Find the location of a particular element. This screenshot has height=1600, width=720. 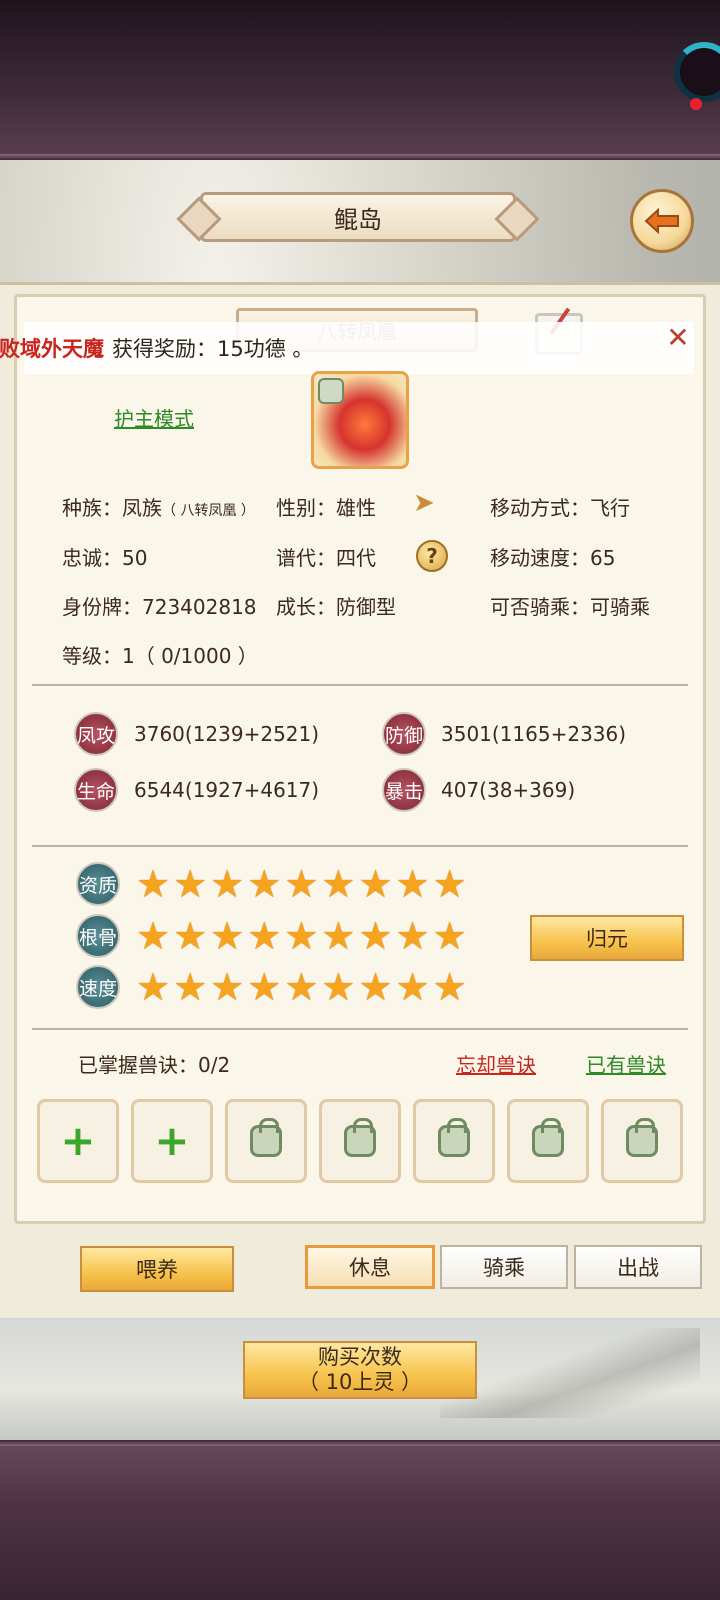

battle-button-label: 出战 is located at coordinates (638, 1268).